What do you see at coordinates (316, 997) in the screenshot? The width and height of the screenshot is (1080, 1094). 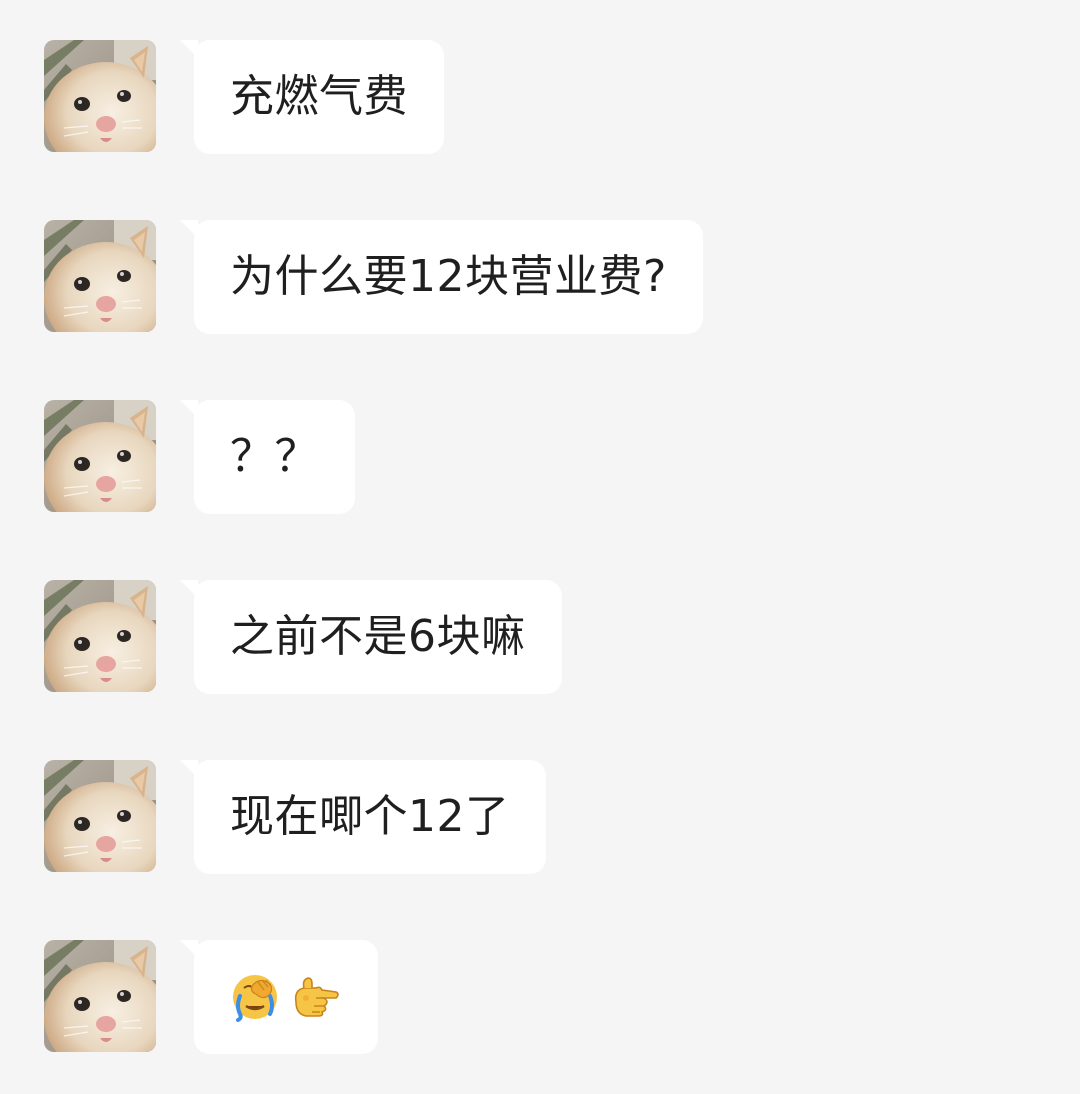 I see `pointing-hand-emoji` at bounding box center [316, 997].